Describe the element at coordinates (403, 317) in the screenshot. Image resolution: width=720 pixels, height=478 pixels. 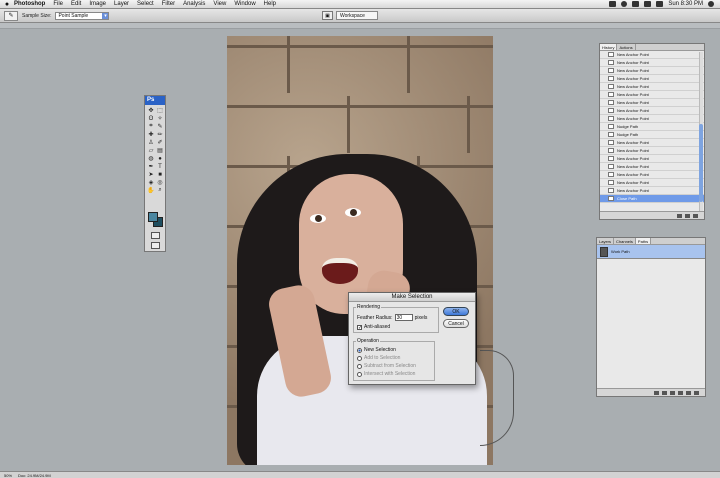
I see `feather-radius-input: 30` at that location.